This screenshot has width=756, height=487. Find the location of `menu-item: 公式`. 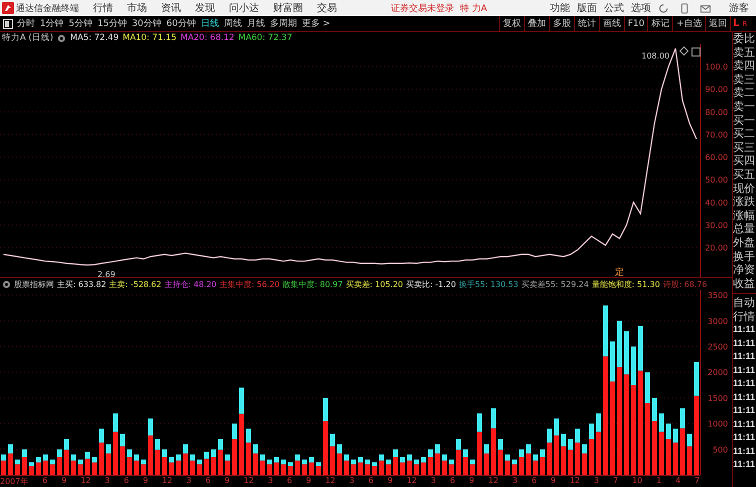

menu-item: 公式 is located at coordinates (614, 8).